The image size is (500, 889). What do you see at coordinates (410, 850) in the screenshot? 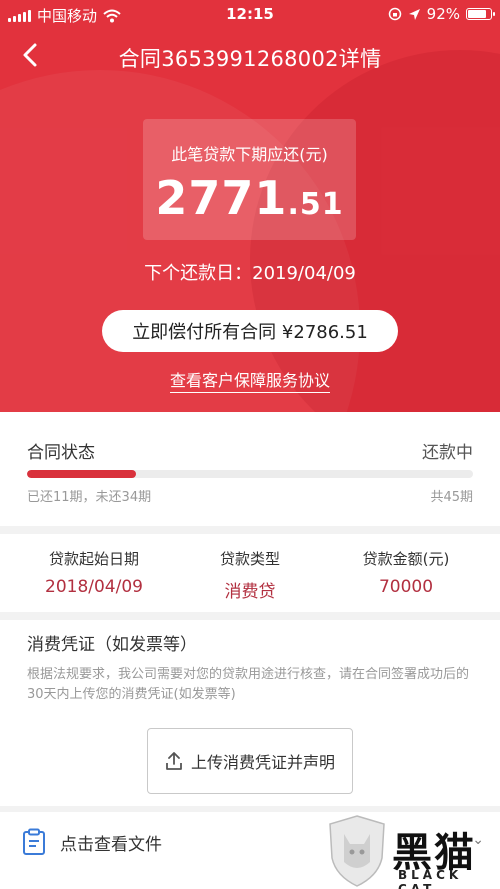
I see `watermark: 黑猫 BLACK CAT` at bounding box center [410, 850].